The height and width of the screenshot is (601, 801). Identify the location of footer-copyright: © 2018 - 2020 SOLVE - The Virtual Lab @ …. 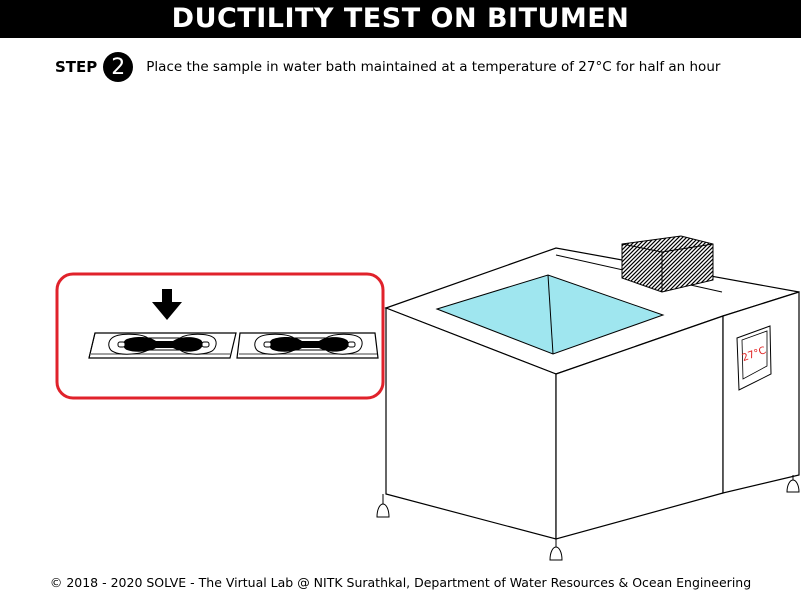
(400, 582).